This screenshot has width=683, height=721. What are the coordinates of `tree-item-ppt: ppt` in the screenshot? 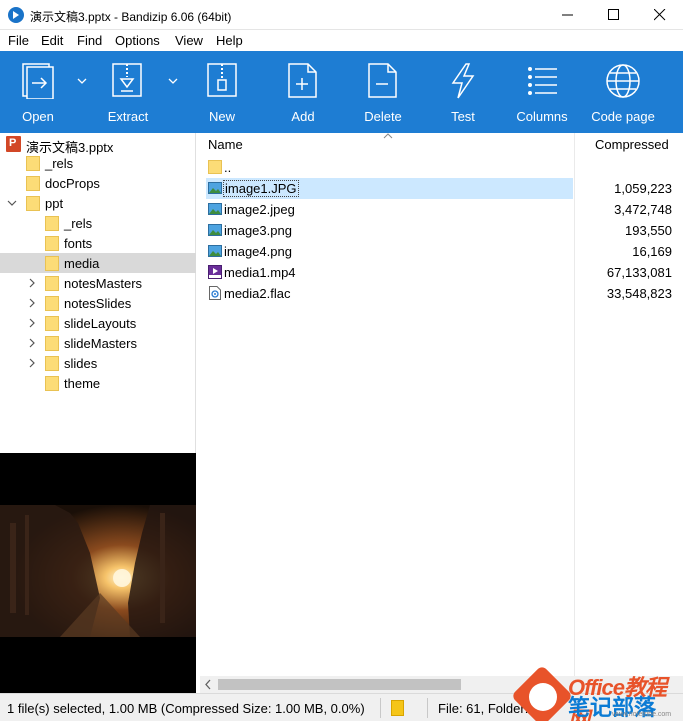 It's located at (98, 203).